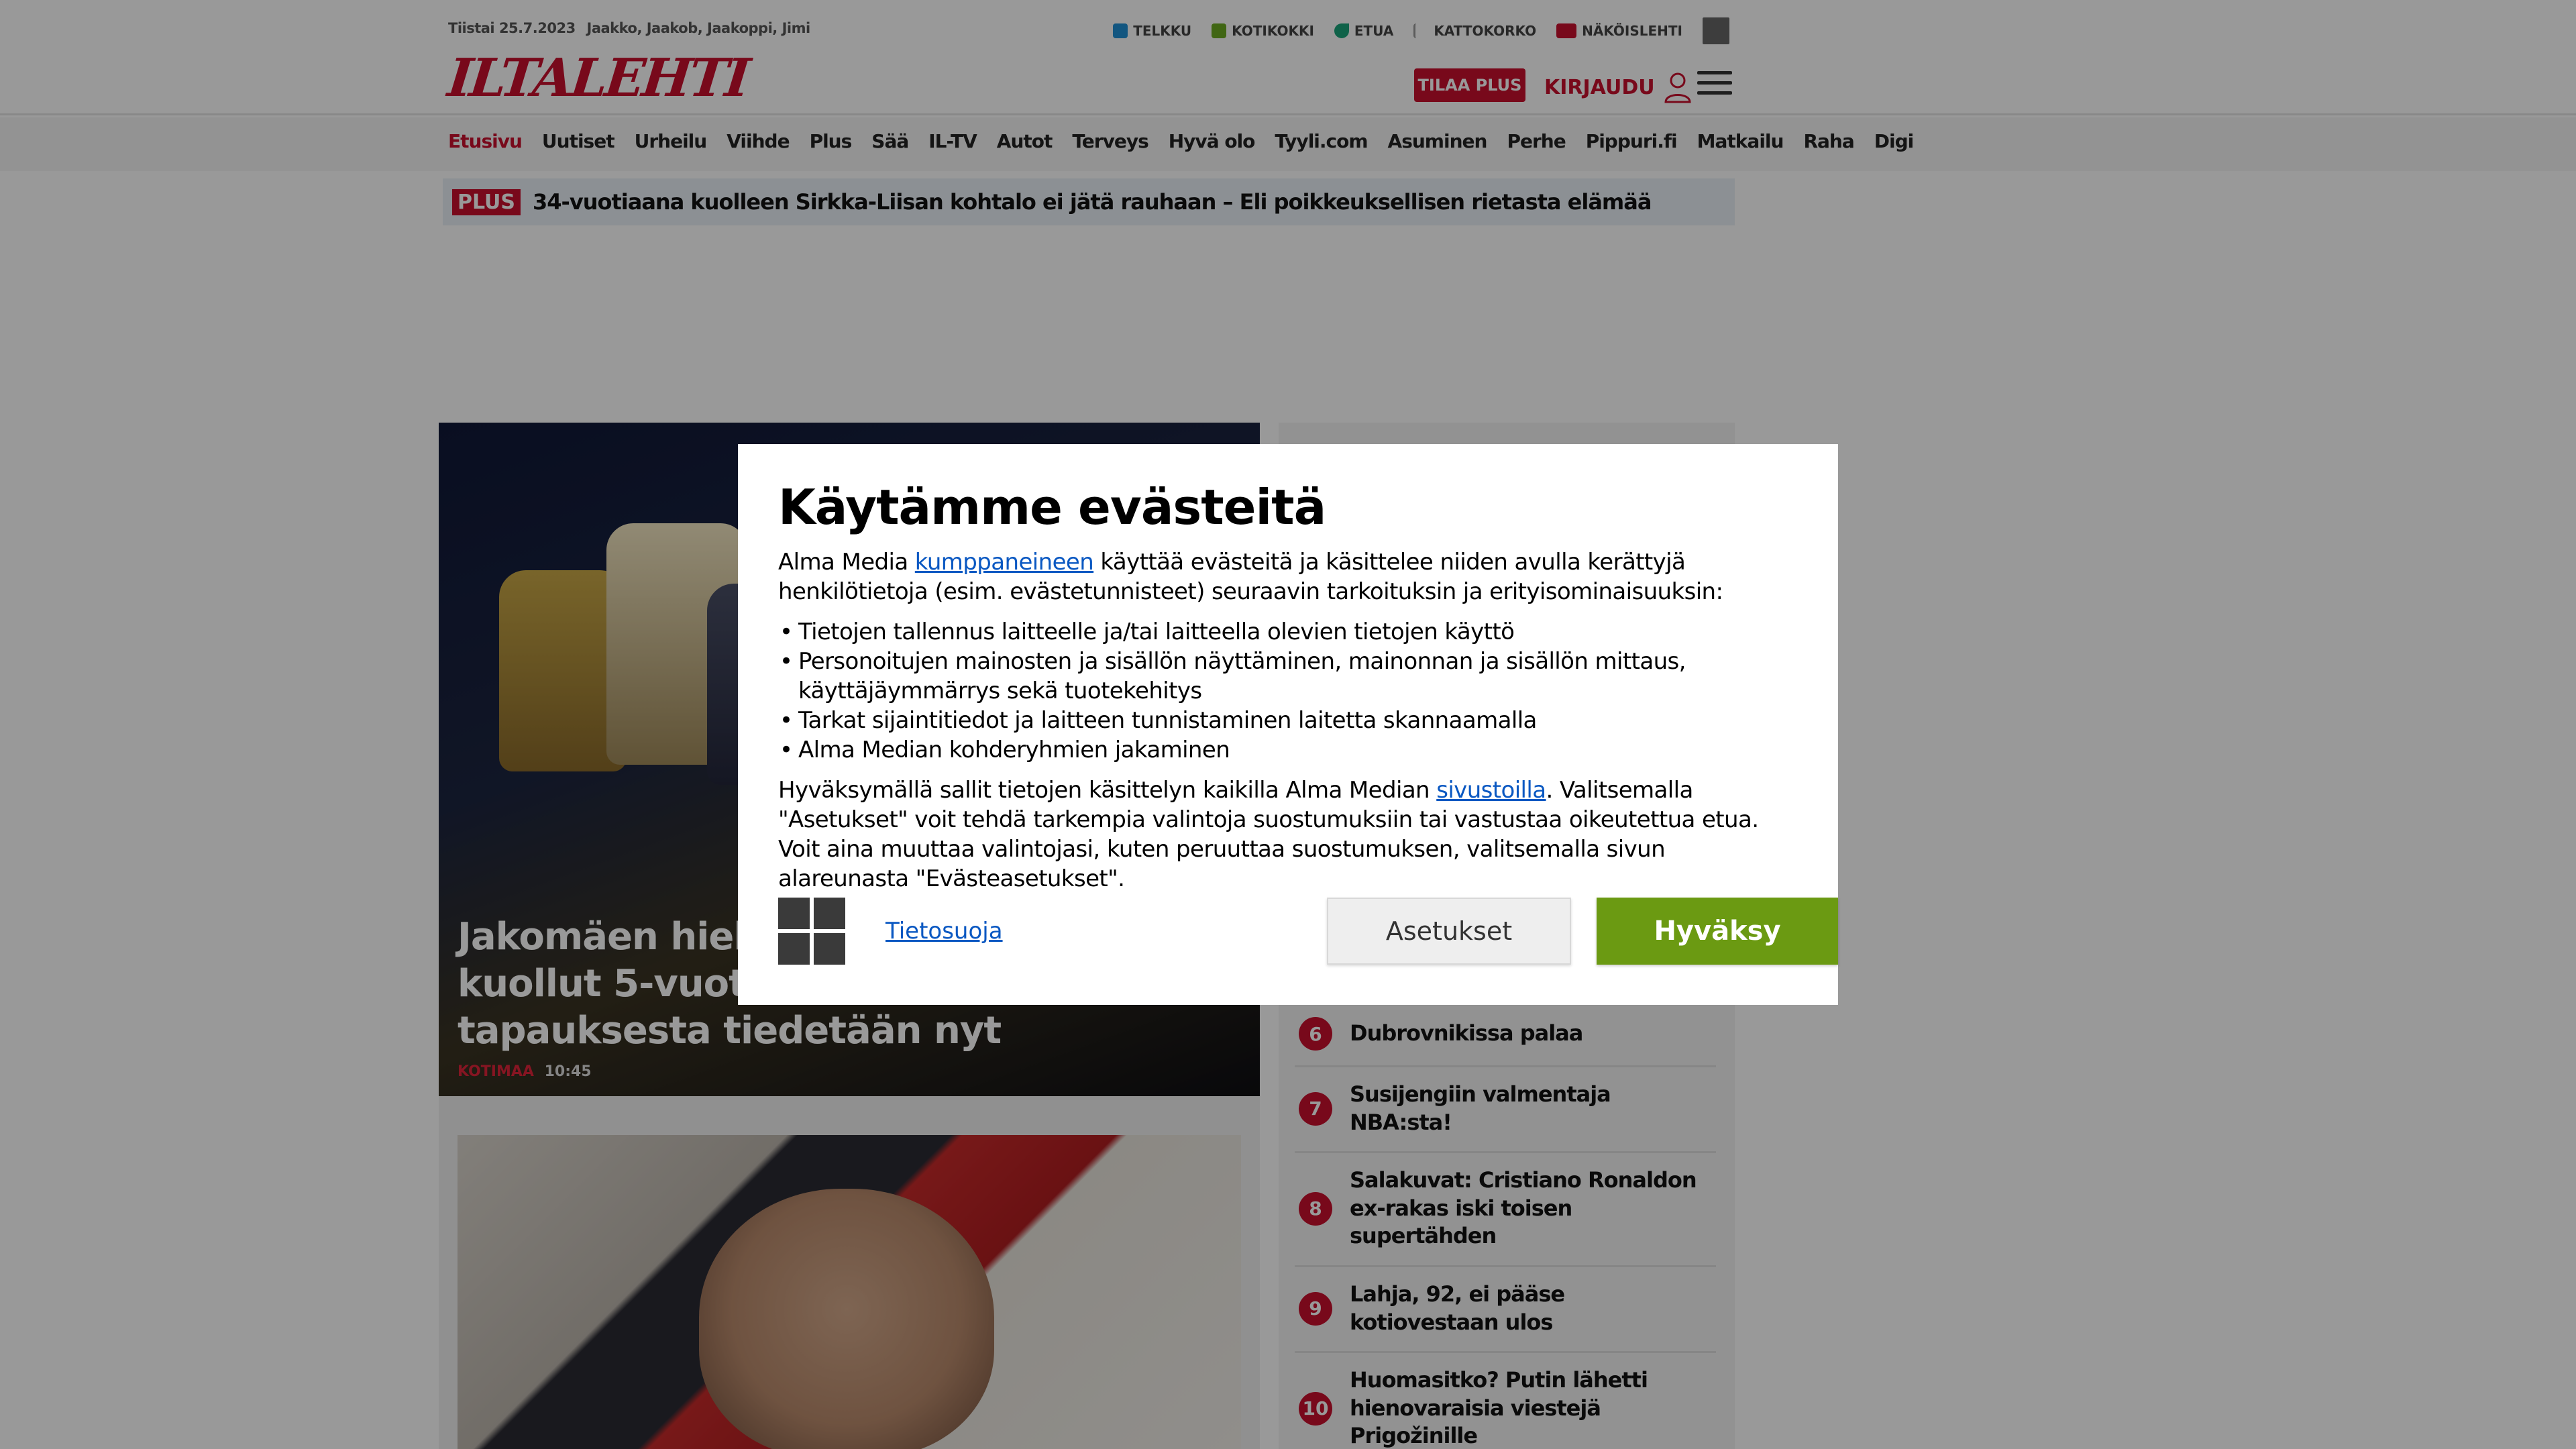 This screenshot has width=2576, height=1449. I want to click on sites-link: sivustoilla, so click(1491, 790).